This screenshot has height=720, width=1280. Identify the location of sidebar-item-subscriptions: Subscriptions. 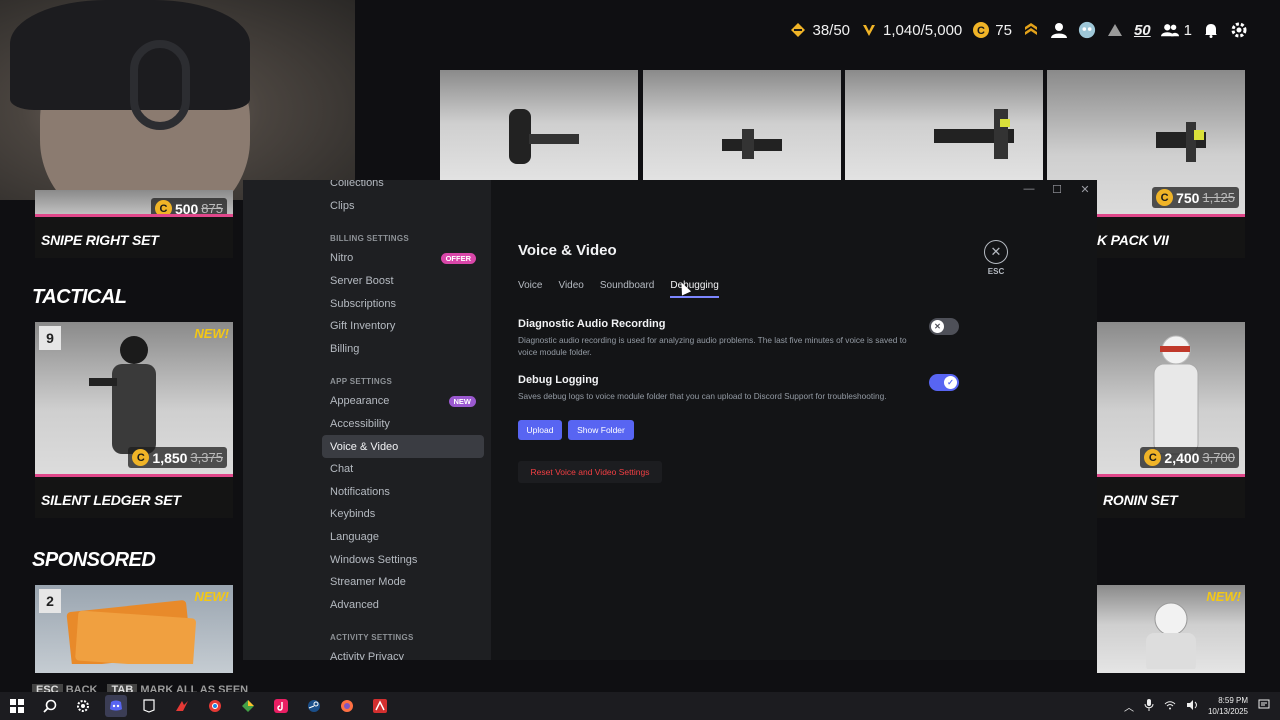
(403, 303).